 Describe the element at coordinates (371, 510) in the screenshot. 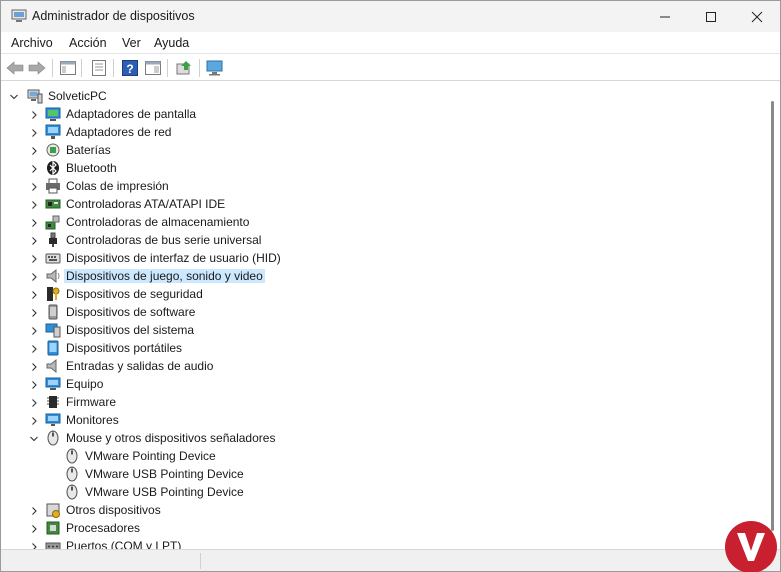

I see `tree-category-item: Otros dispositivos` at that location.